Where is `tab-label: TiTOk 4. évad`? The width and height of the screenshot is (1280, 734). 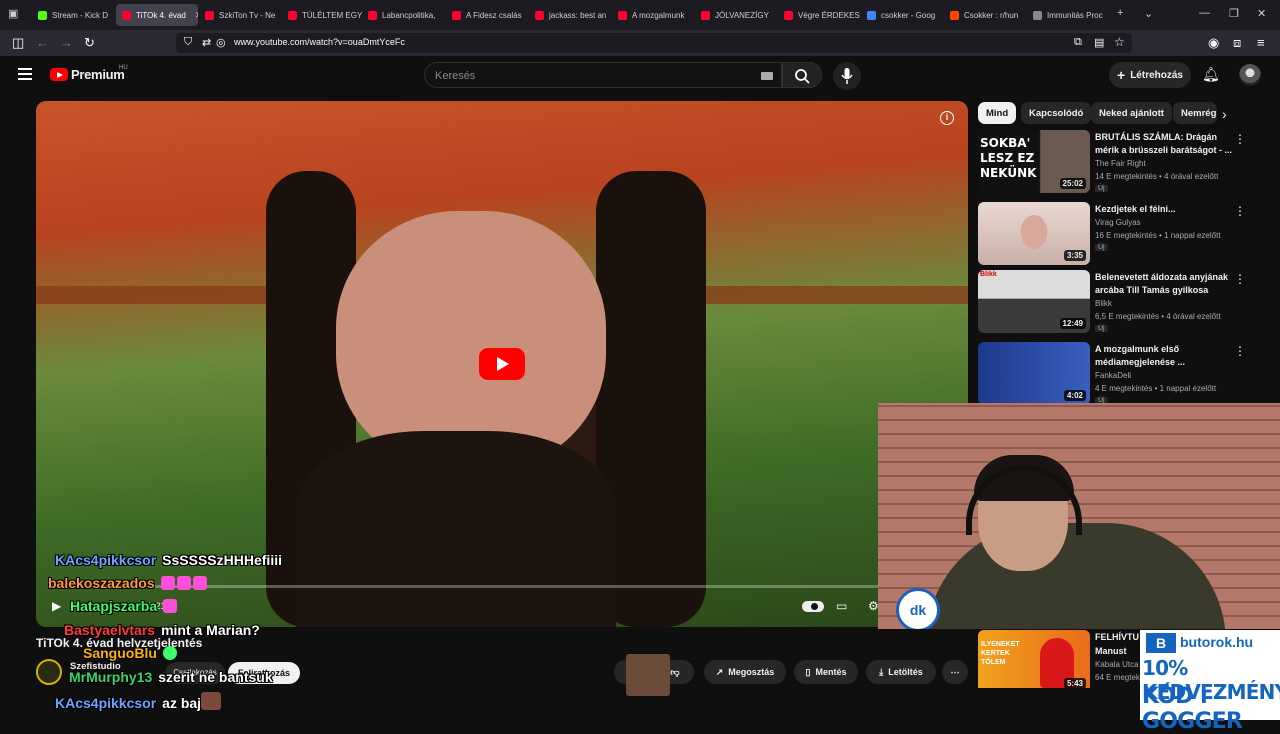
tab-label: TiTOk 4. évad is located at coordinates (161, 15).